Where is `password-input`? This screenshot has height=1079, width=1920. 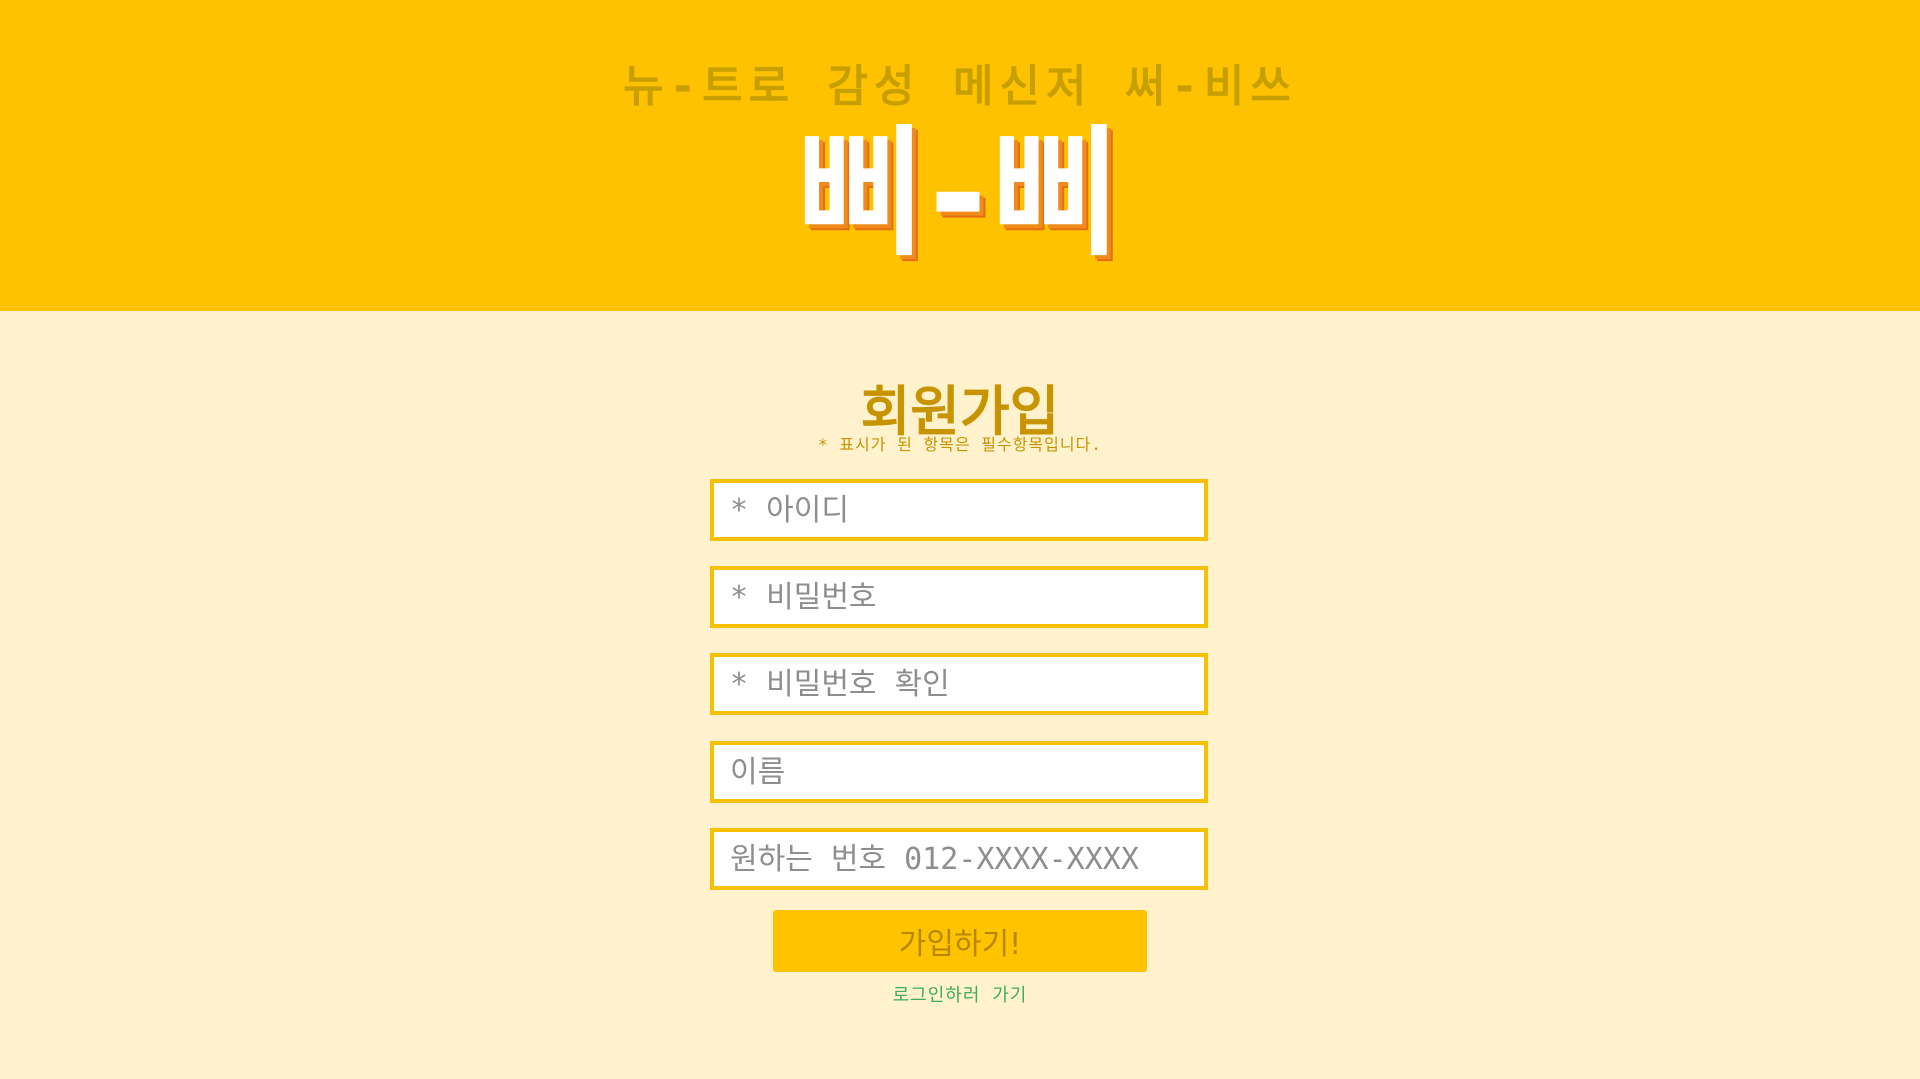
password-input is located at coordinates (959, 597).